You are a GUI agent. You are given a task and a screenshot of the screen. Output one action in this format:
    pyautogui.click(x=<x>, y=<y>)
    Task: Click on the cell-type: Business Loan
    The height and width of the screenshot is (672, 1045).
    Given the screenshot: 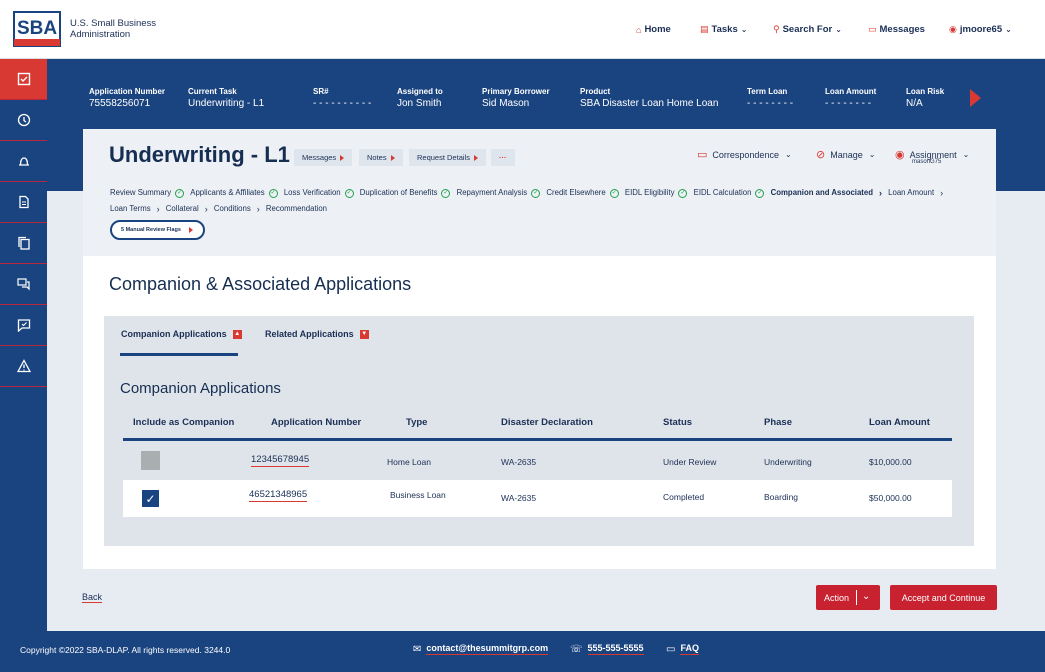 What is the action you would take?
    pyautogui.click(x=418, y=495)
    